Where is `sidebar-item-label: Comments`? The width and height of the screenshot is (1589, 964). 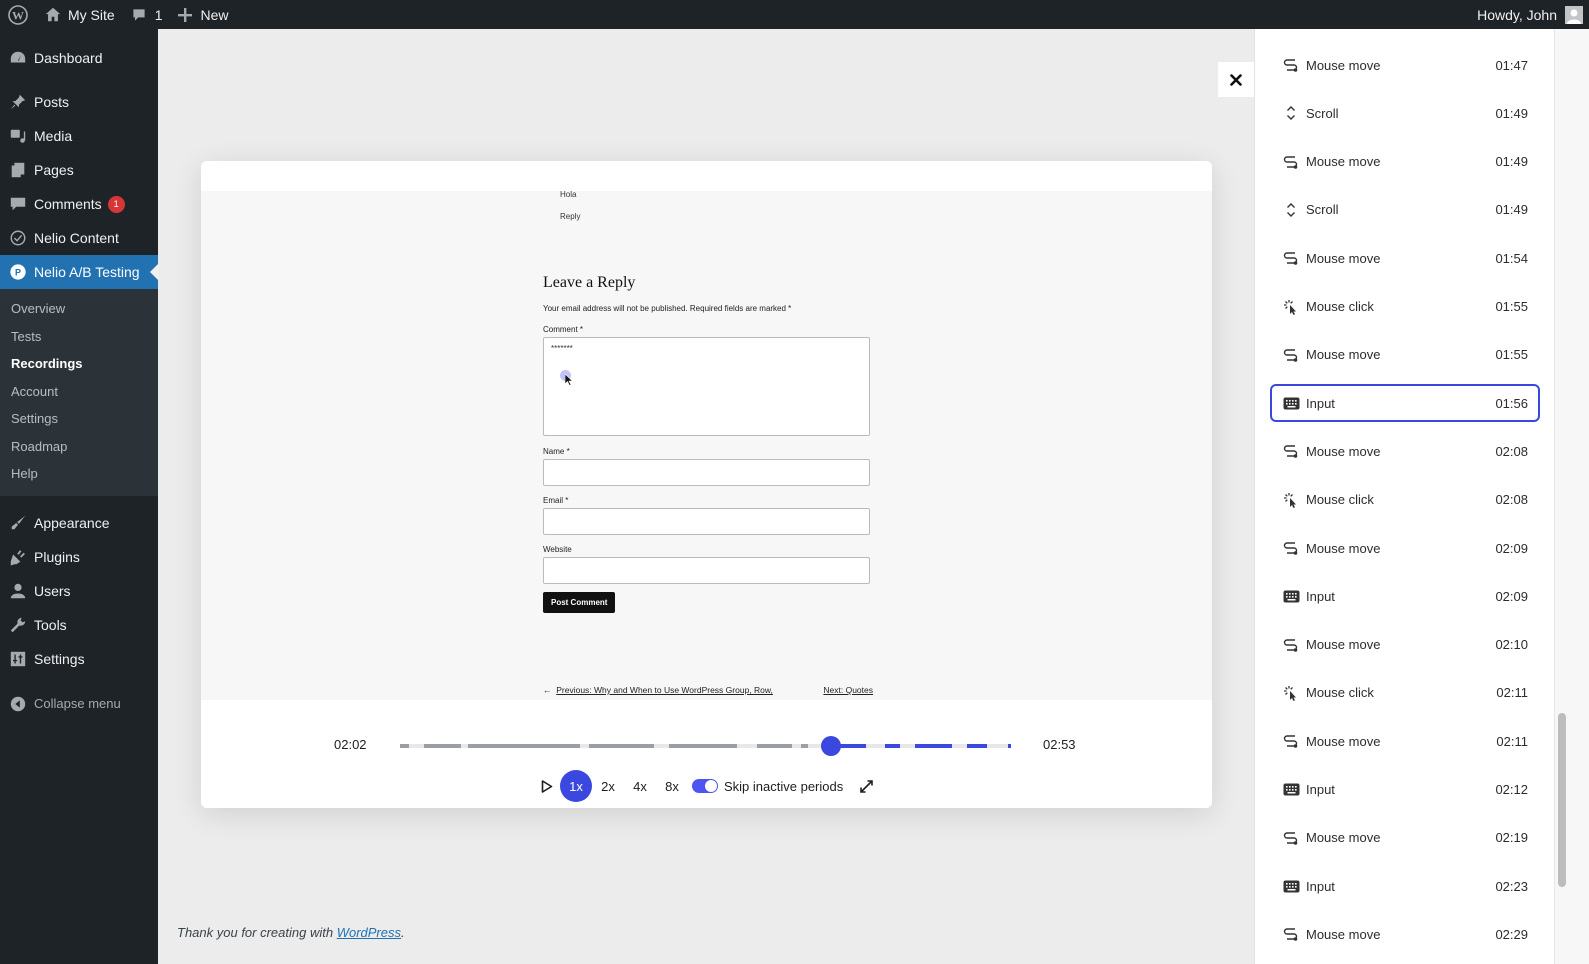 sidebar-item-label: Comments is located at coordinates (68, 204).